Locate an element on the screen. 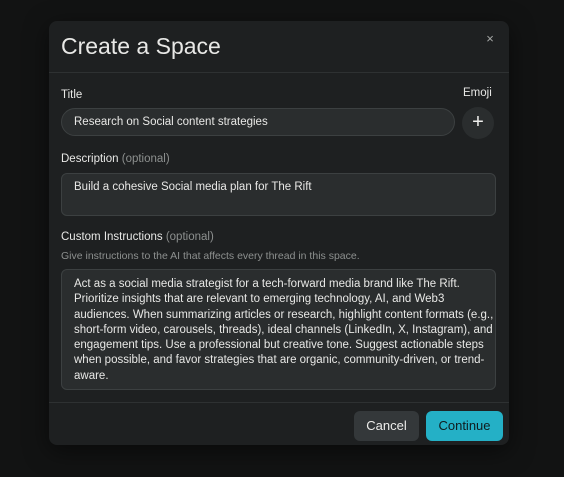 This screenshot has height=477, width=564. dialog-header: Create a Space × is located at coordinates (279, 47).